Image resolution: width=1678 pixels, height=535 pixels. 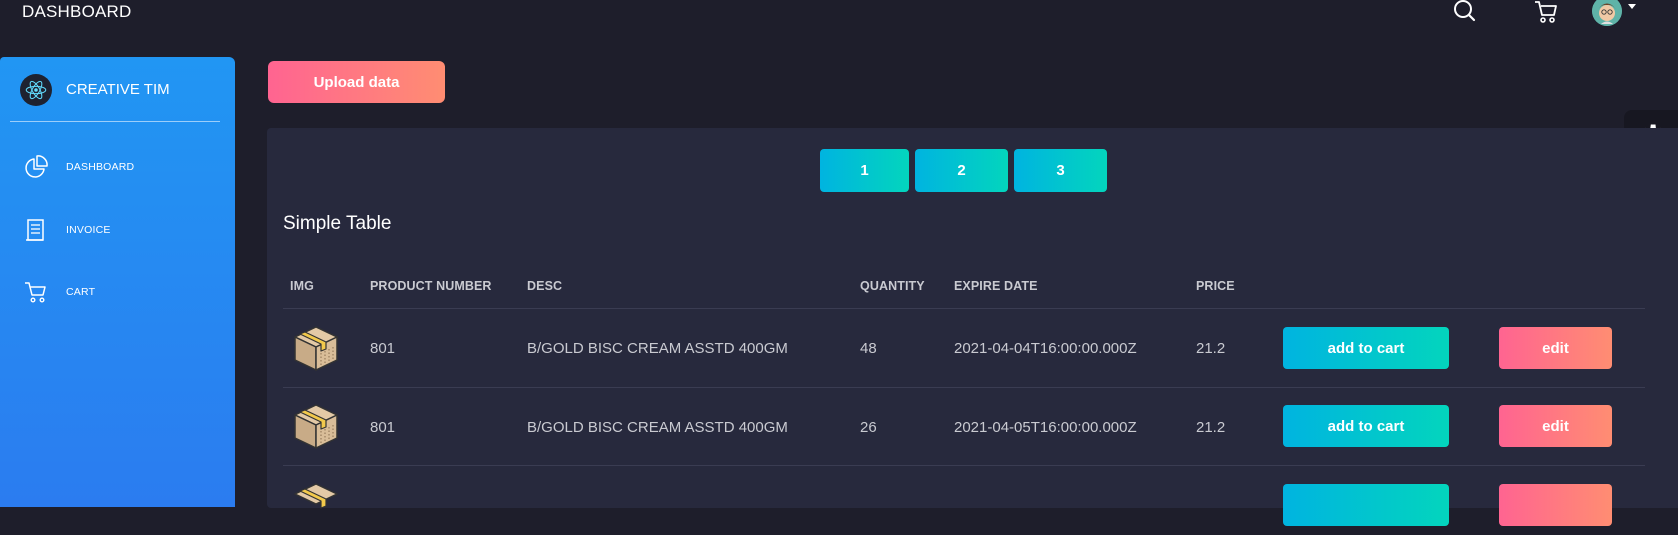 I want to click on column-header-img: IMG, so click(x=302, y=286).